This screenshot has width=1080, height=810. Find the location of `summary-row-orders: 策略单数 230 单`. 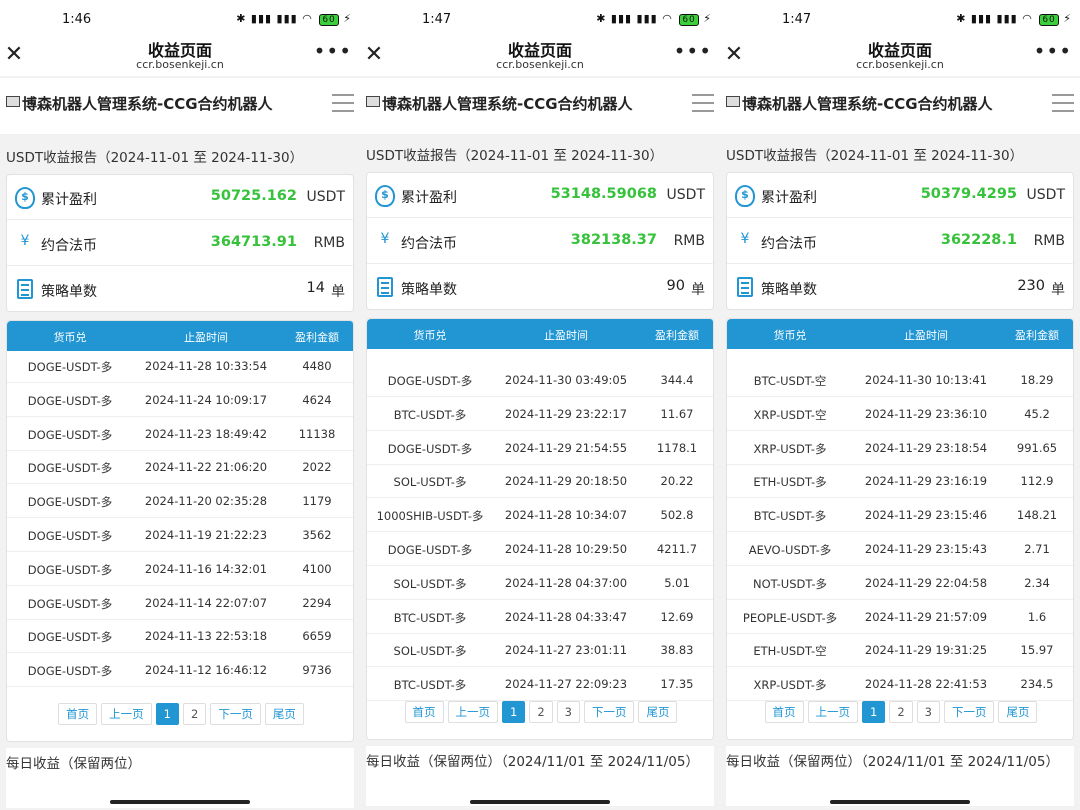

summary-row-orders: 策略单数 230 单 is located at coordinates (901, 287).